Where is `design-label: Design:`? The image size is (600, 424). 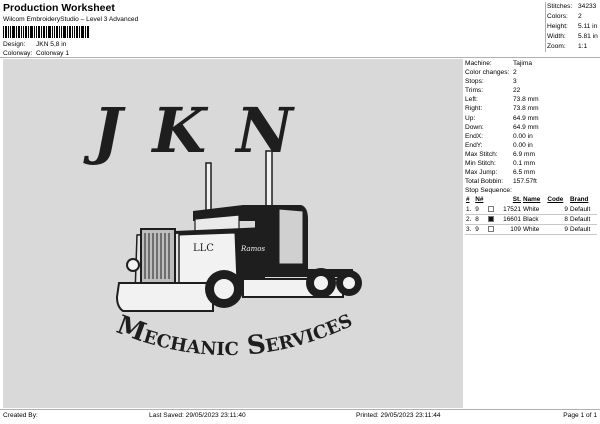 design-label: Design: is located at coordinates (14, 44).